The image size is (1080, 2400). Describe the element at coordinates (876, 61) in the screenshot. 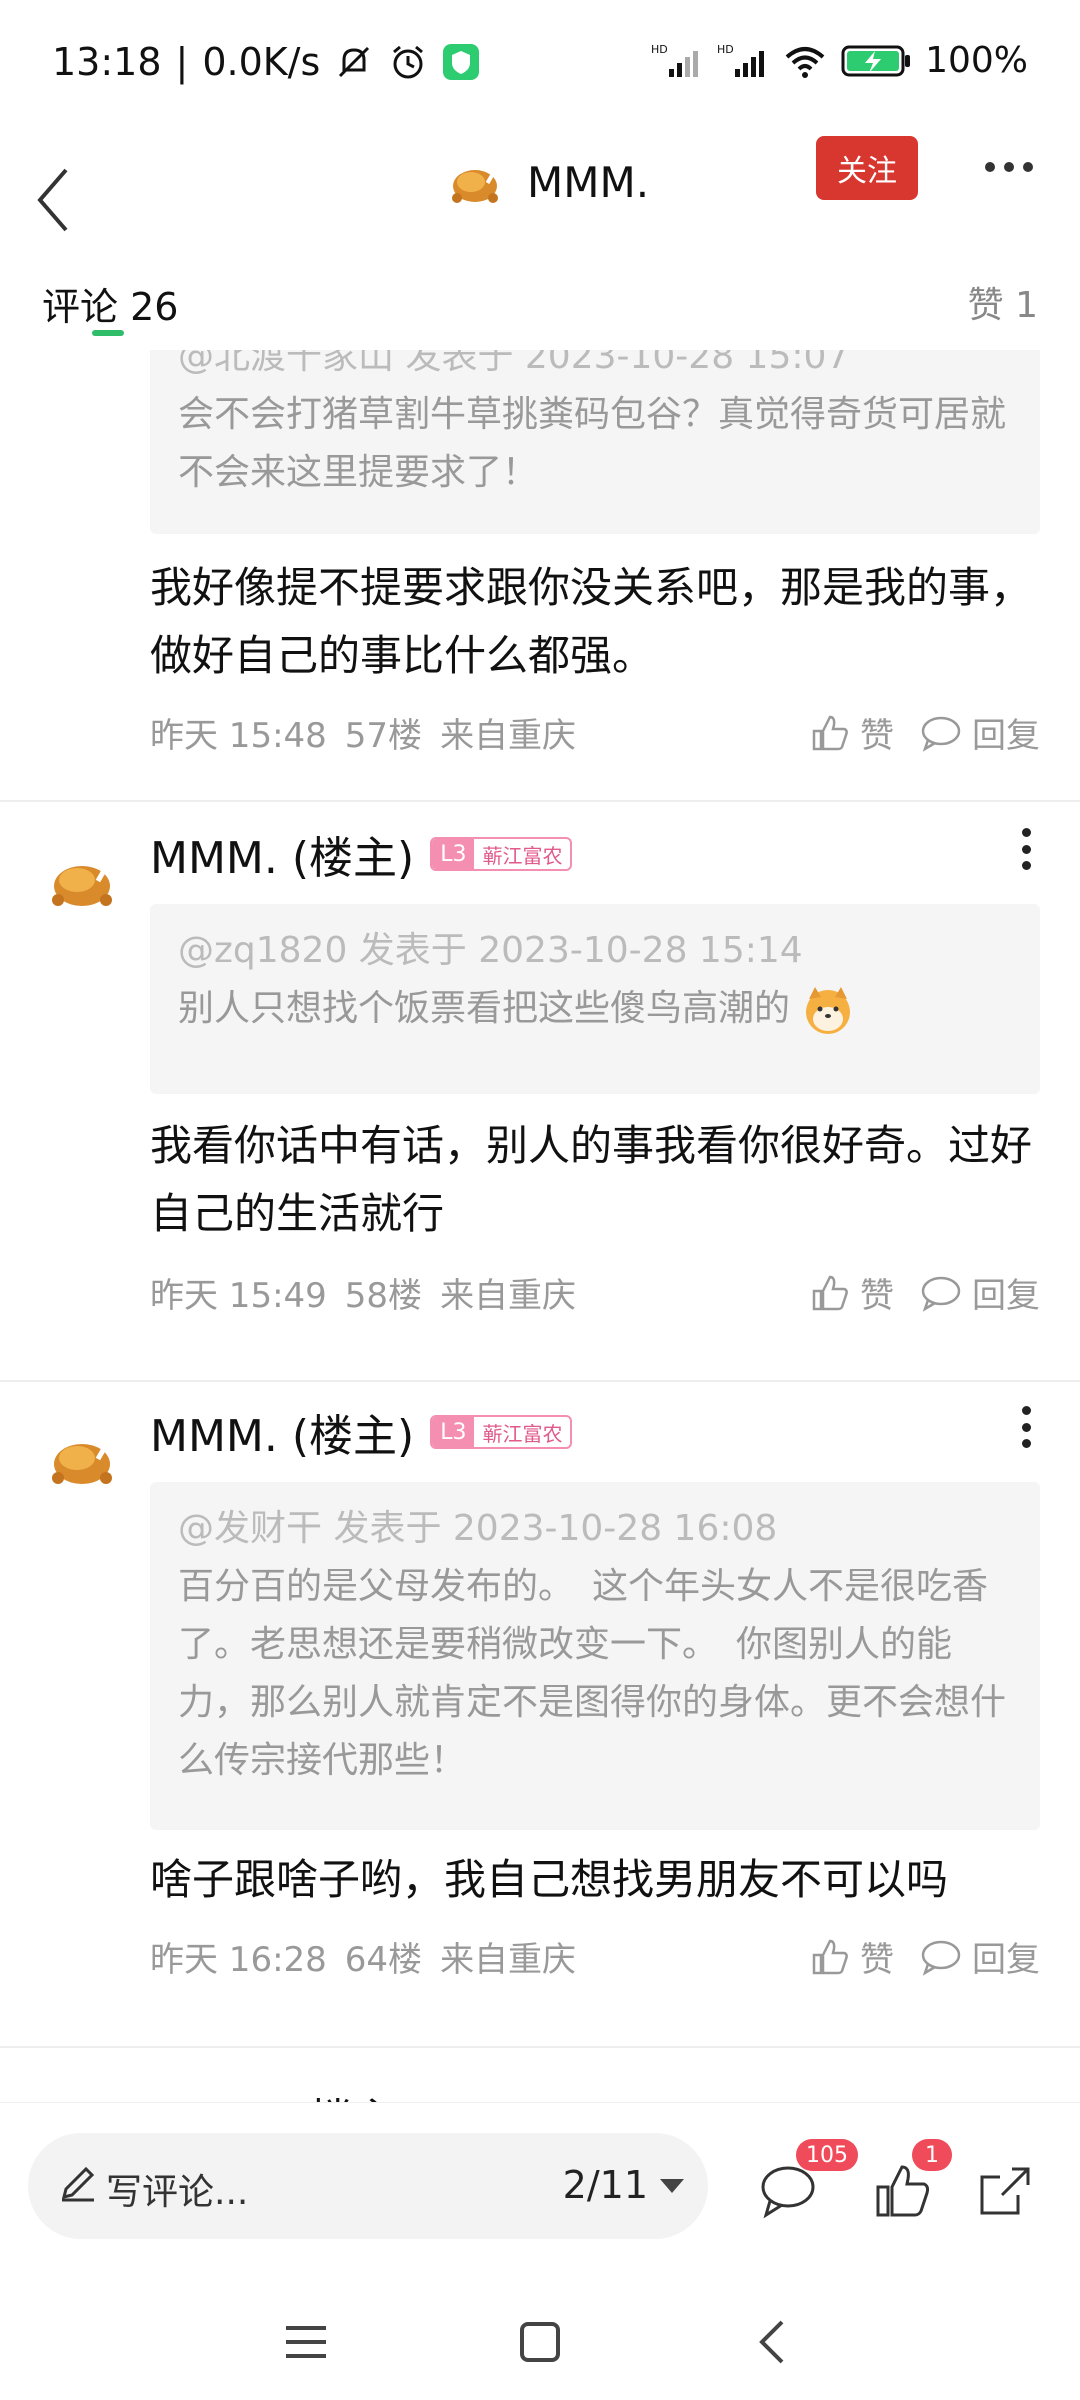

I see `battery-charging-icon` at that location.